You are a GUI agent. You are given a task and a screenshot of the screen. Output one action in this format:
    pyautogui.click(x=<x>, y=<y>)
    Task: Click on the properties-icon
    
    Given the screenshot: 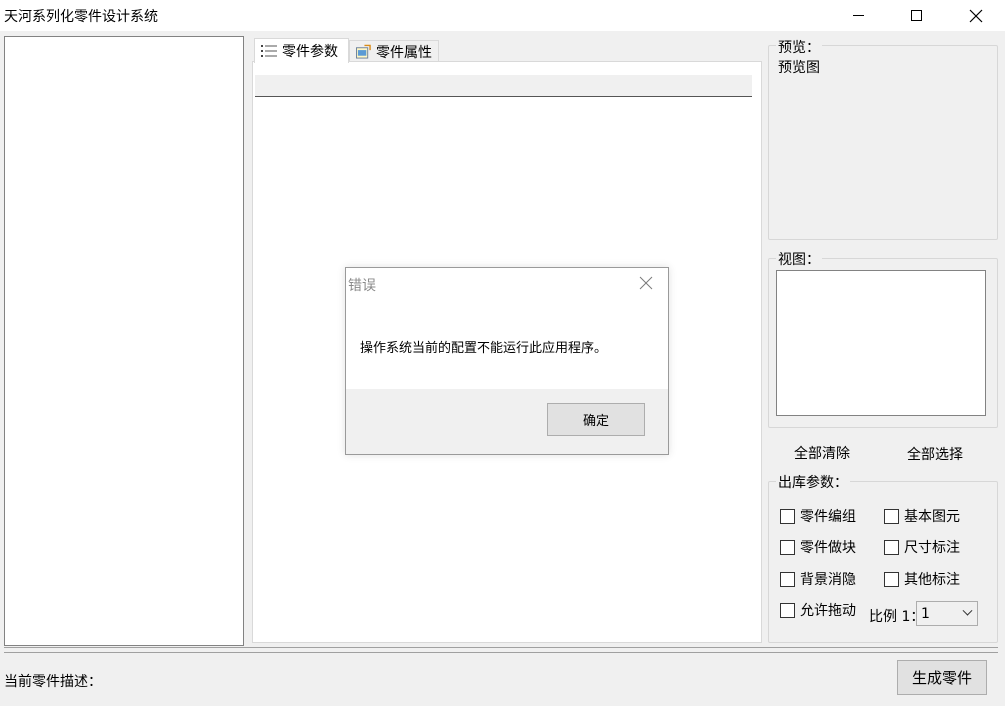 What is the action you would take?
    pyautogui.click(x=363, y=51)
    